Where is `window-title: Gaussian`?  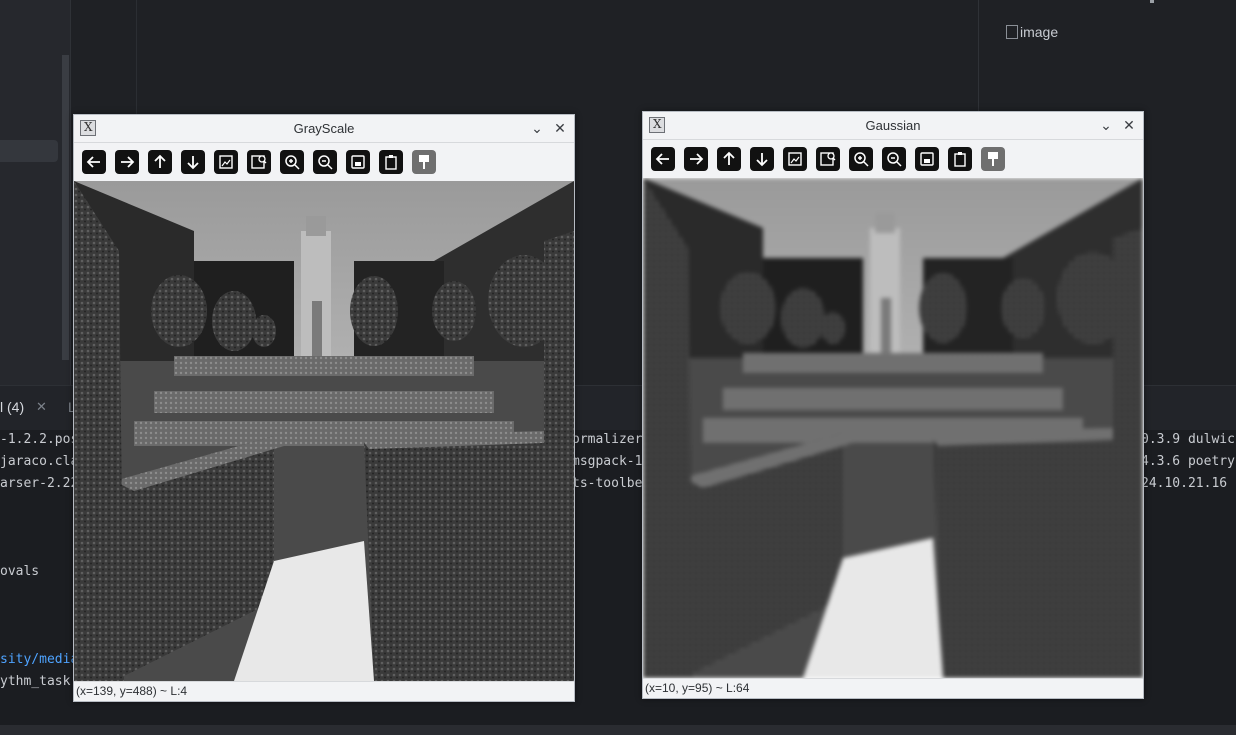 window-title: Gaussian is located at coordinates (893, 125).